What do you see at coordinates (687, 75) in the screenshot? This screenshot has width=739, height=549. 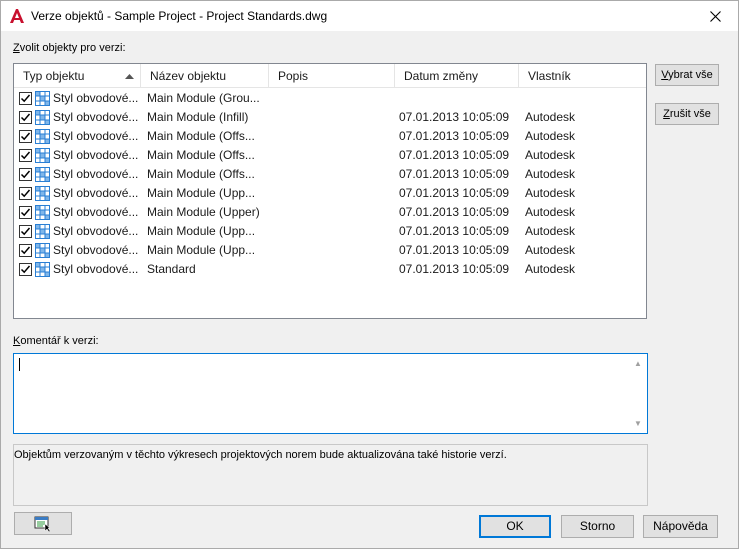 I see `select-all-button: Vybrat vše` at bounding box center [687, 75].